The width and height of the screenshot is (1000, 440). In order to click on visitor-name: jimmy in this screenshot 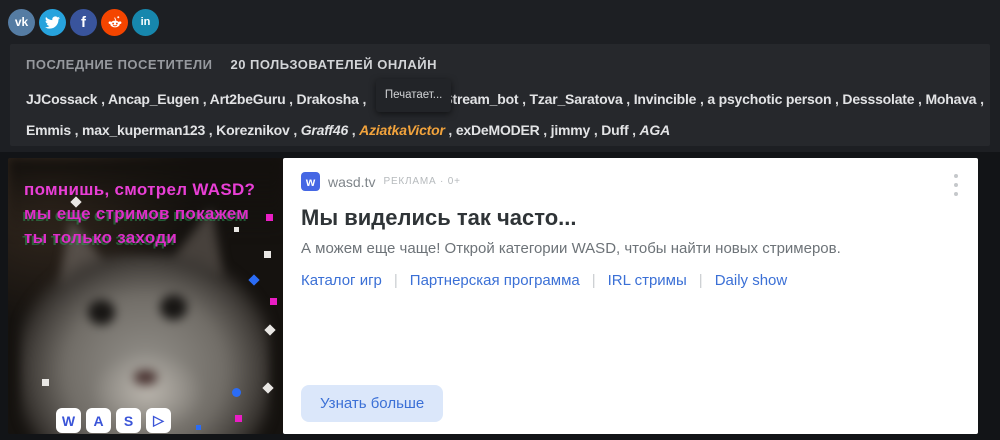, I will do `click(571, 130)`.